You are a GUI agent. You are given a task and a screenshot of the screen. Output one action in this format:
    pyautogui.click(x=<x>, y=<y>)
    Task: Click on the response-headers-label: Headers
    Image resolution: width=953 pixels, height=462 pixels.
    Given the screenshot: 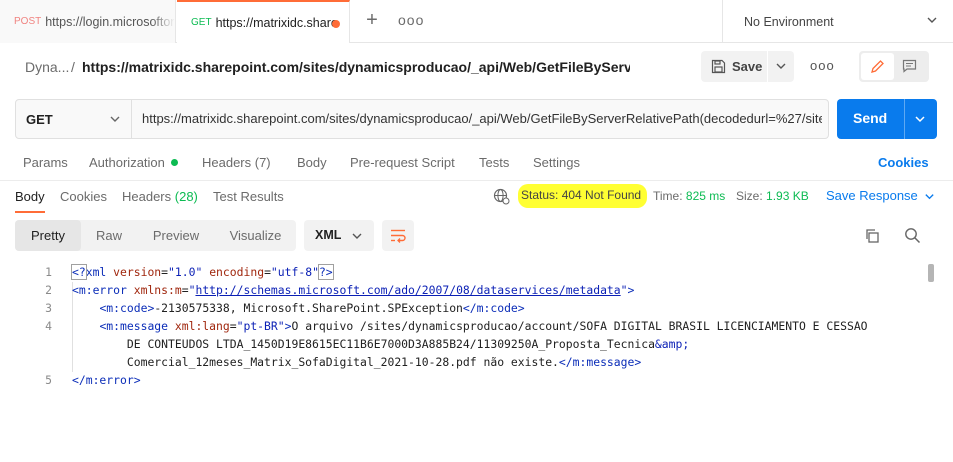 What is the action you would take?
    pyautogui.click(x=147, y=196)
    